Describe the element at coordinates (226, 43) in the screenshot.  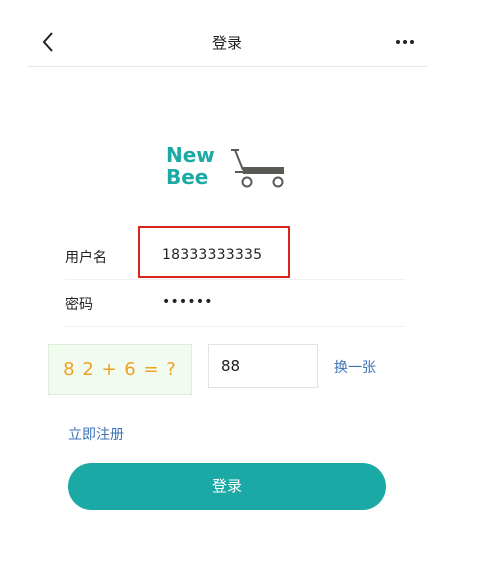
I see `page-title: 登录` at that location.